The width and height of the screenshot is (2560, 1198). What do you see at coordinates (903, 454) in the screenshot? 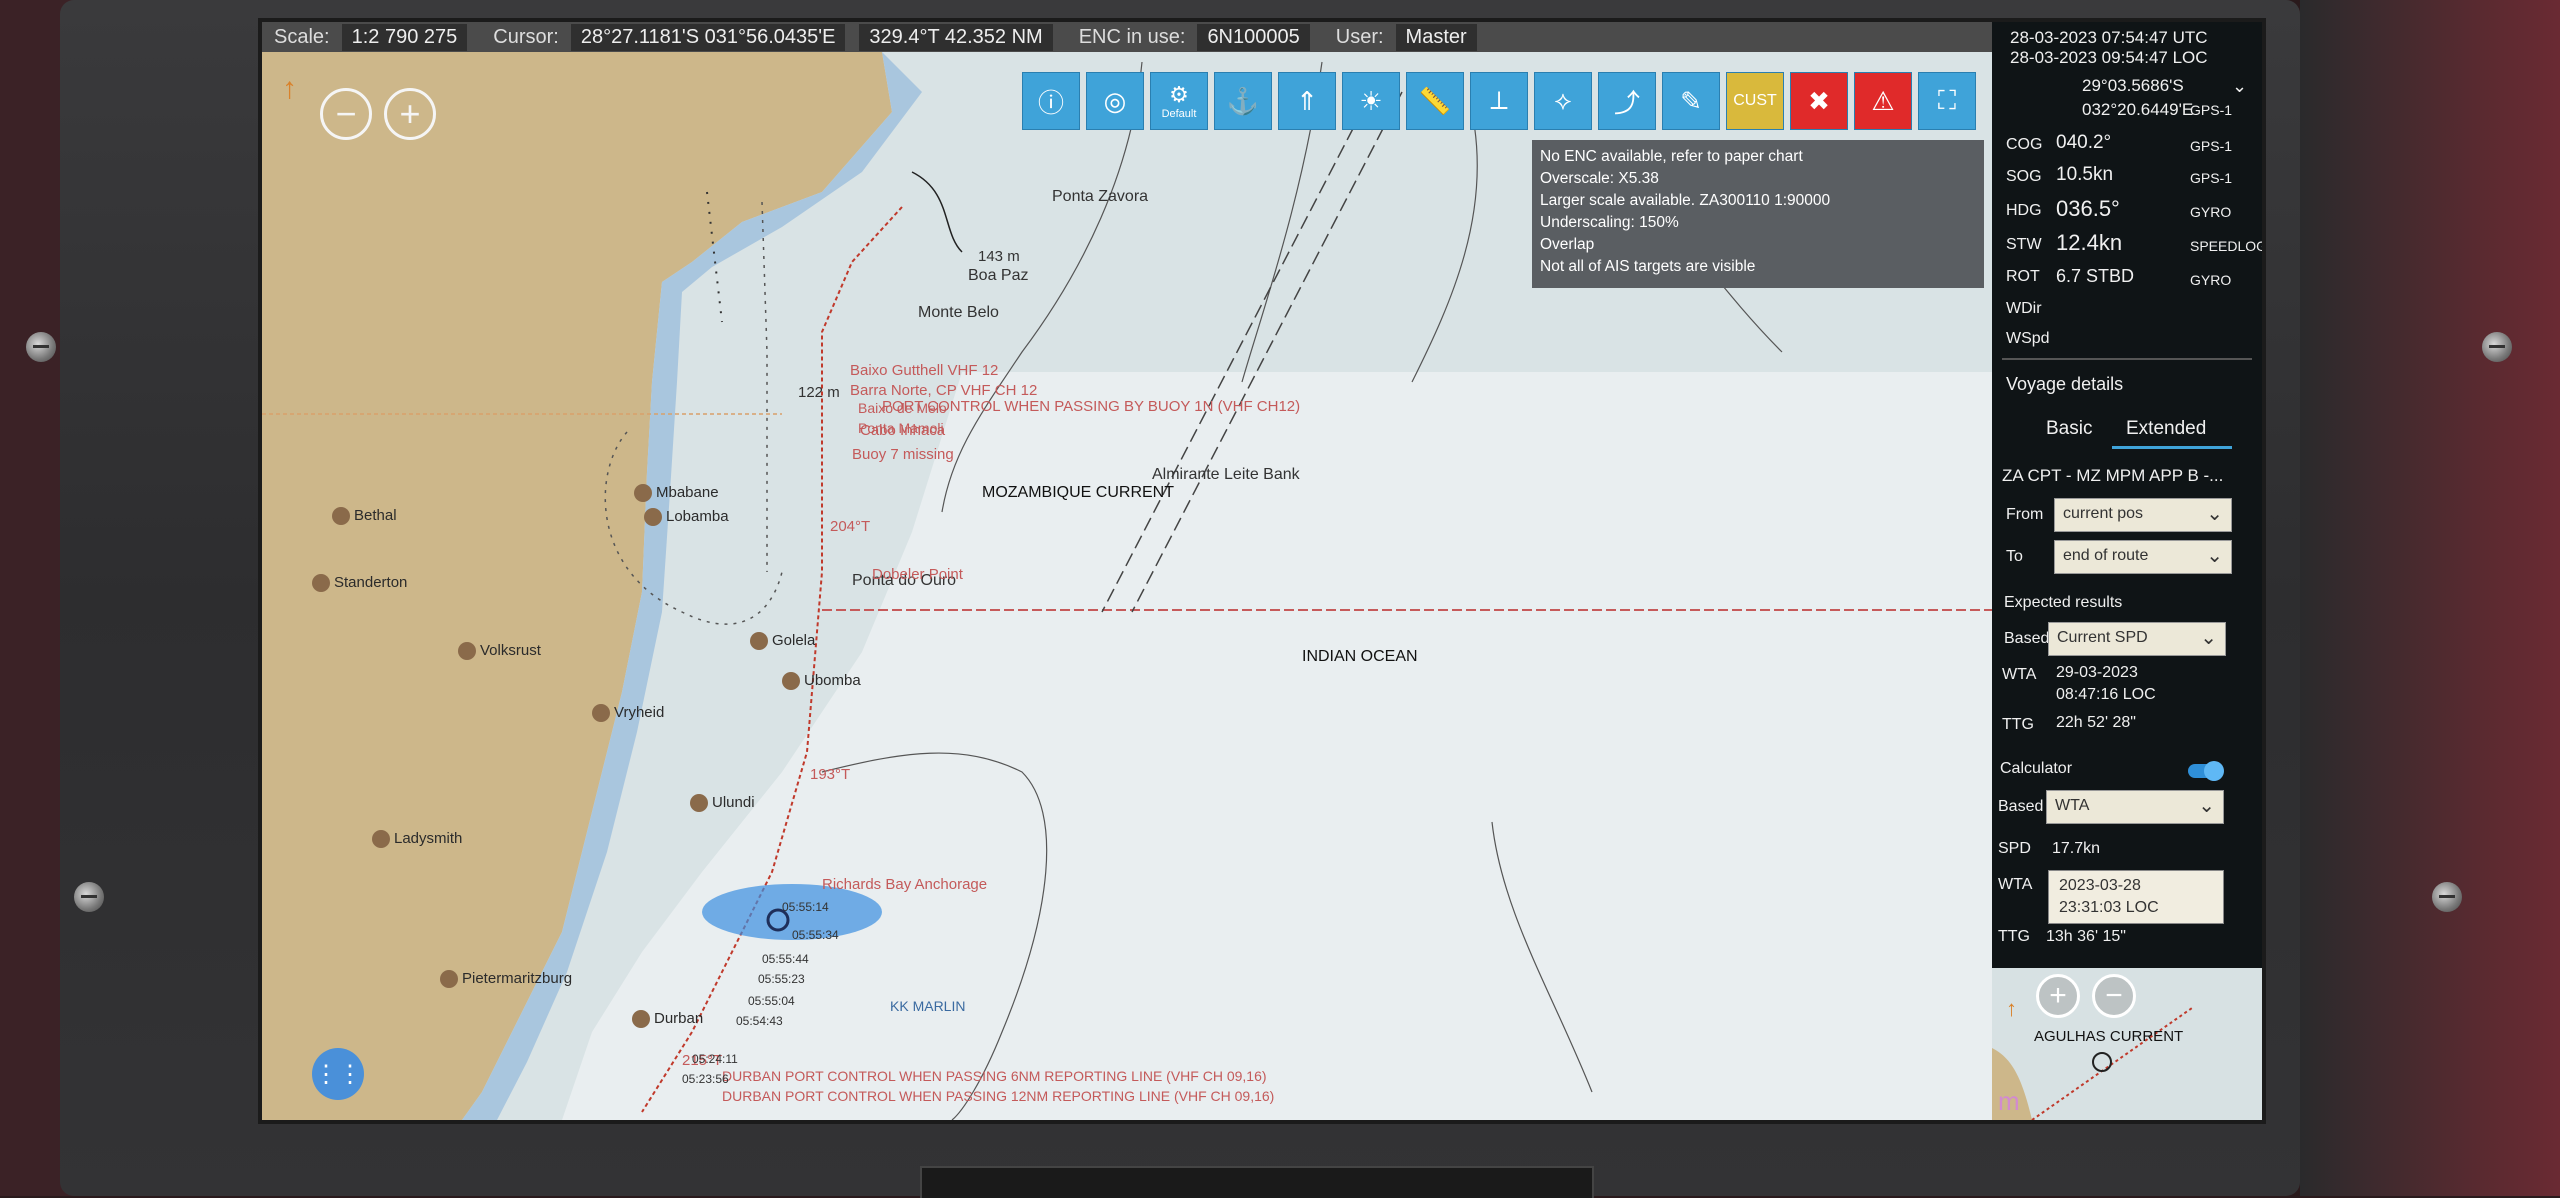
I see `chart-note: Buoy 7 missing` at bounding box center [903, 454].